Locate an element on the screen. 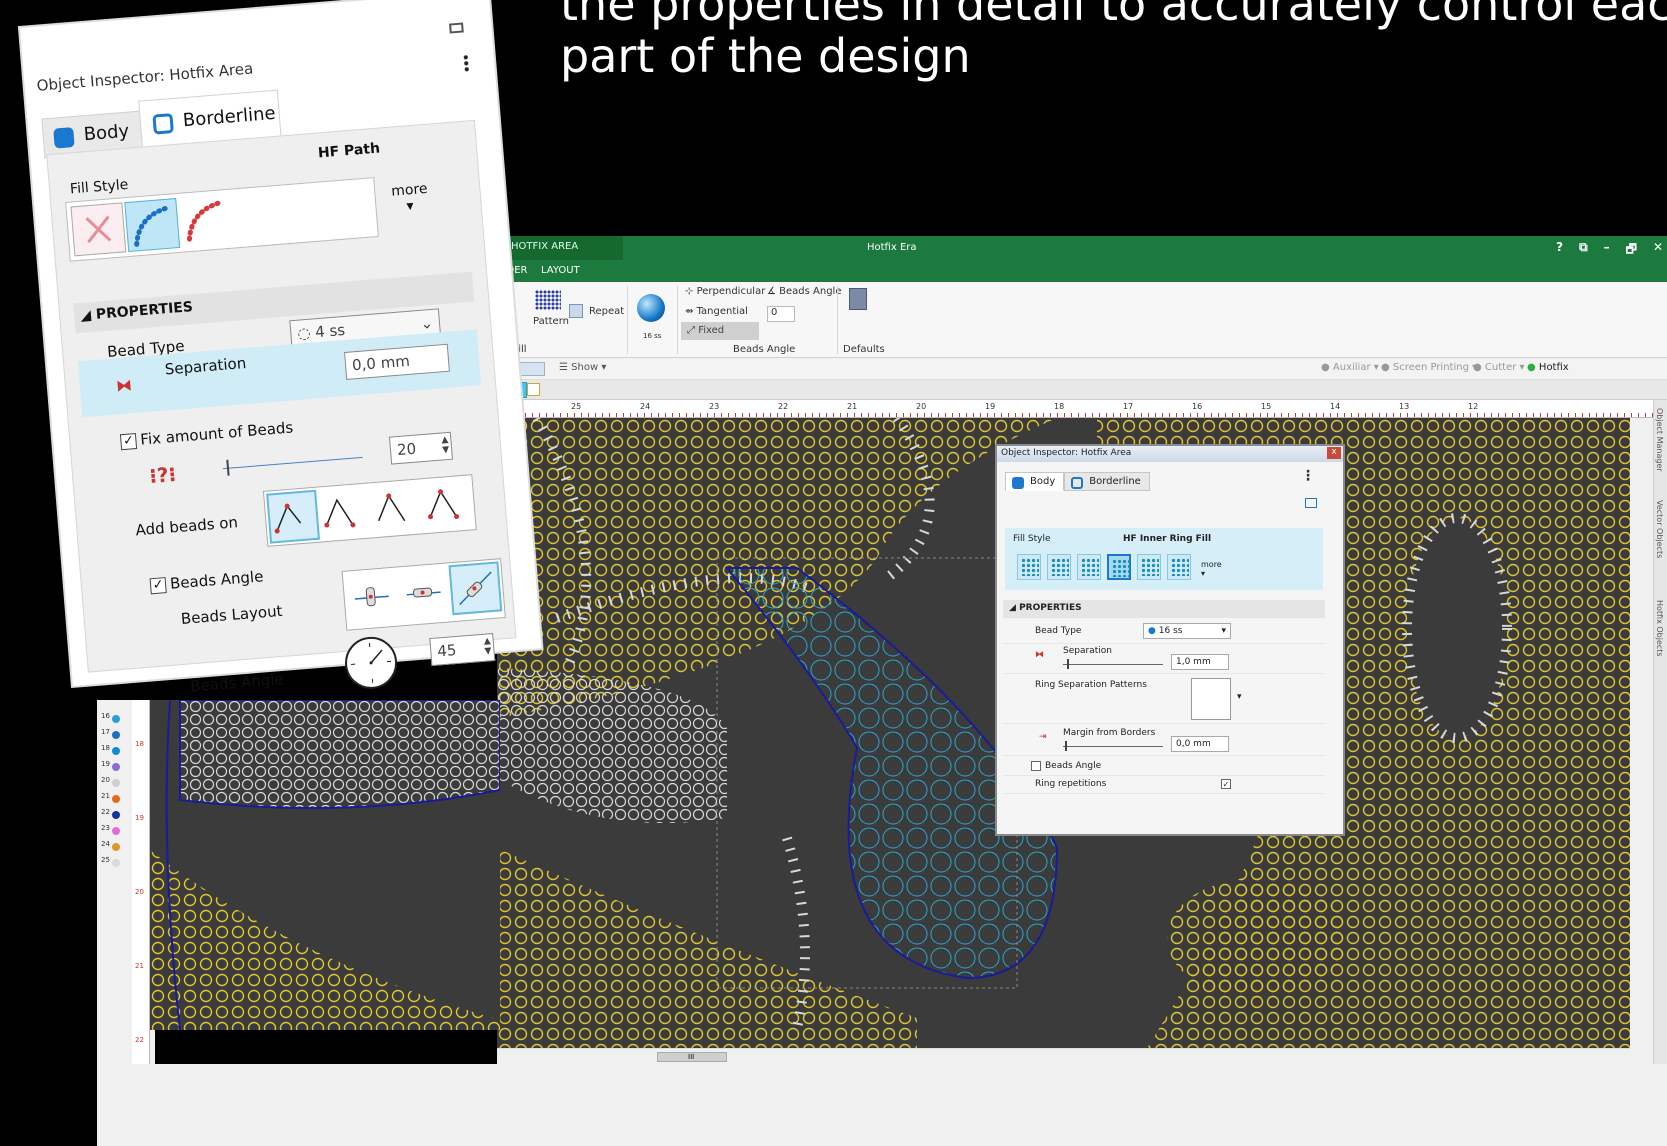  show-dropdown: ☰ Show ▾ is located at coordinates (582, 367).